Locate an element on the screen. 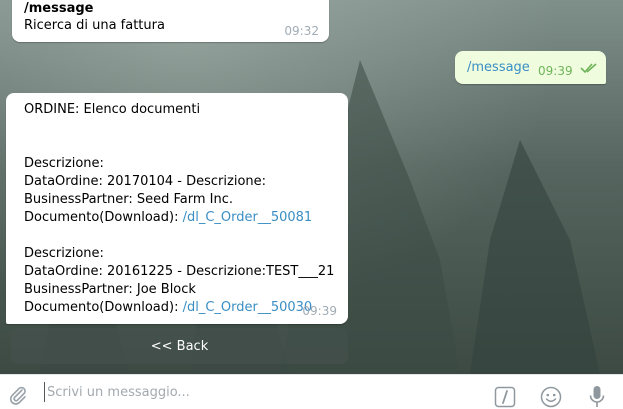 The height and width of the screenshot is (409, 623). double-check-icon is located at coordinates (588, 68).